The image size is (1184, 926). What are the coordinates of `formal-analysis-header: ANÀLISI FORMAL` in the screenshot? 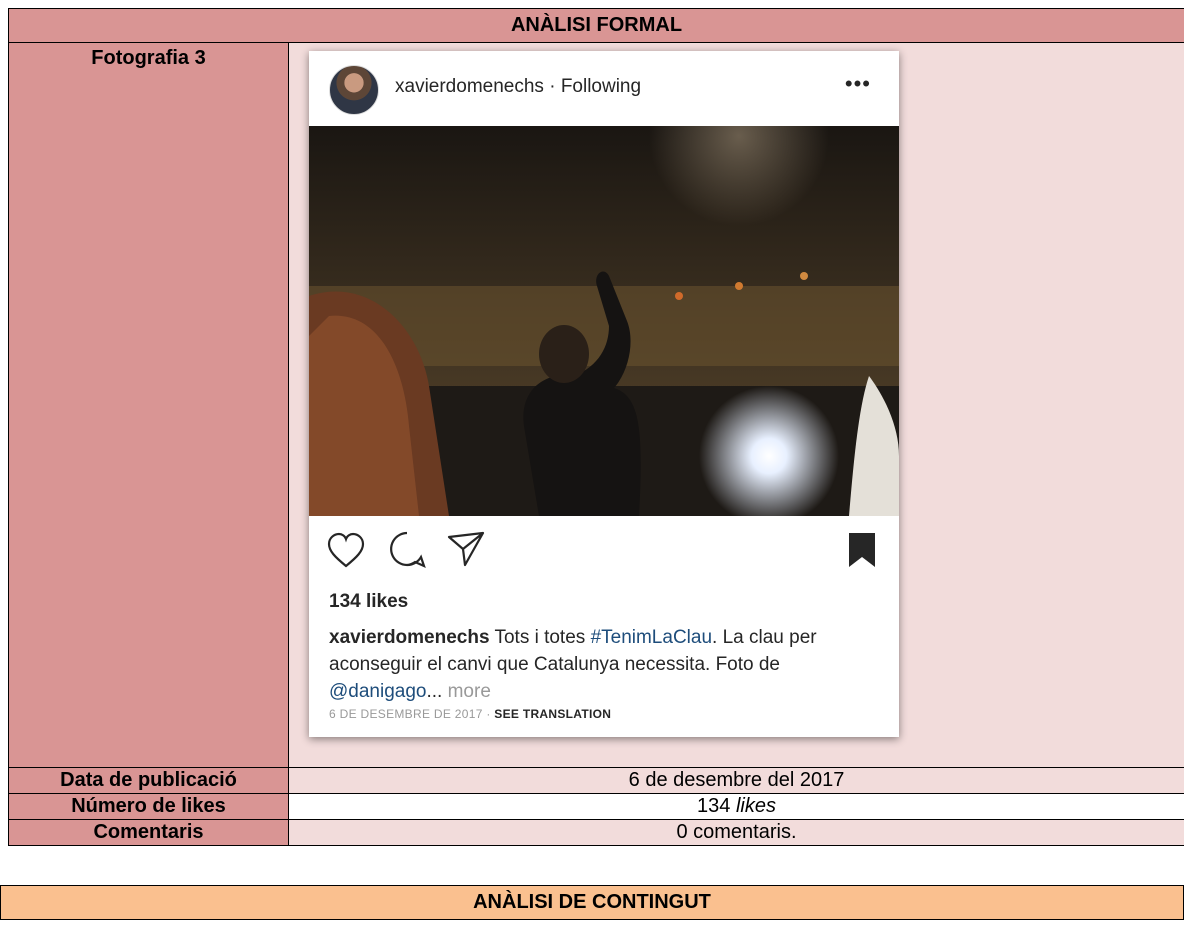 It's located at (596, 25).